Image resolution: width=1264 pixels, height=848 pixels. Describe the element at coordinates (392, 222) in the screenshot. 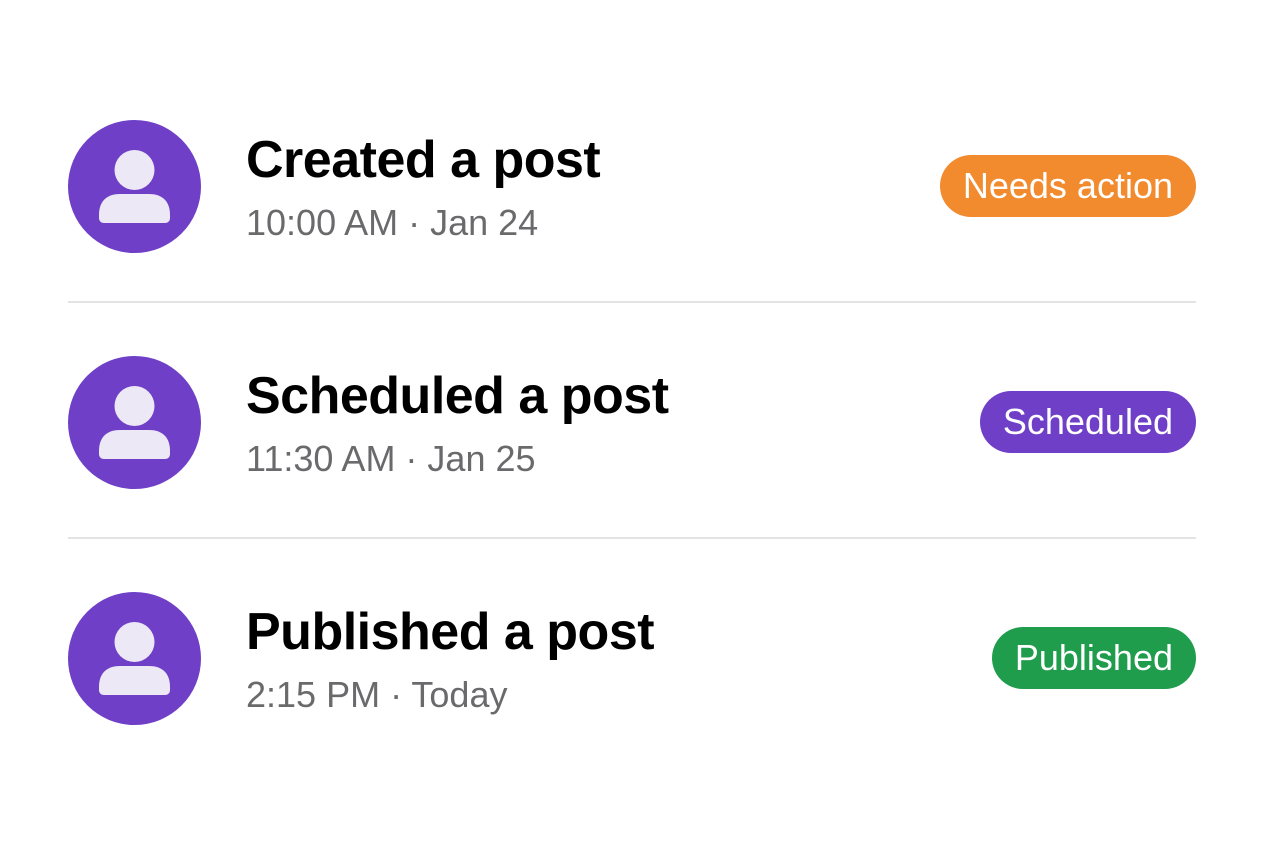

I see `activity-timestamp: 10:00 AM · Jan 24` at that location.